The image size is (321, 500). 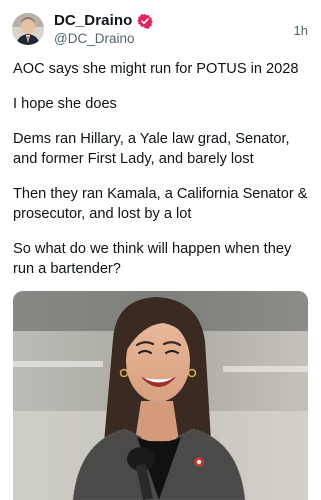 What do you see at coordinates (145, 21) in the screenshot?
I see `verified-badge-icon` at bounding box center [145, 21].